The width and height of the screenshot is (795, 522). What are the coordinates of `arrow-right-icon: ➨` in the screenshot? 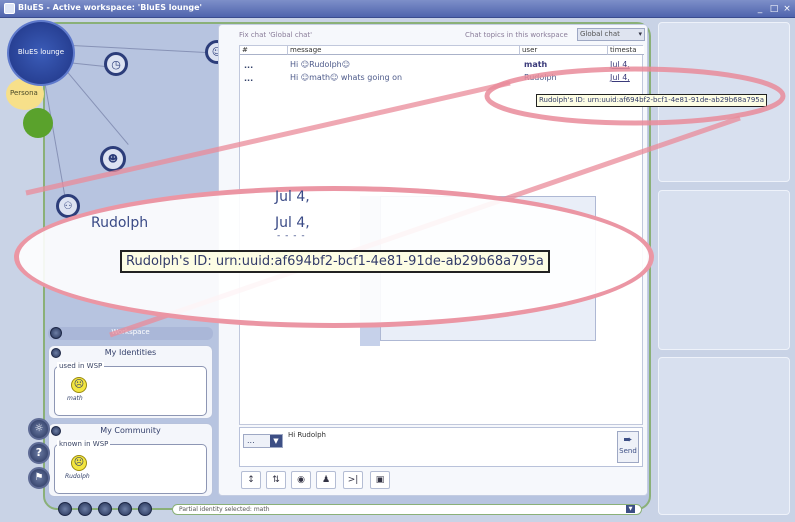 It's located at (628, 439).